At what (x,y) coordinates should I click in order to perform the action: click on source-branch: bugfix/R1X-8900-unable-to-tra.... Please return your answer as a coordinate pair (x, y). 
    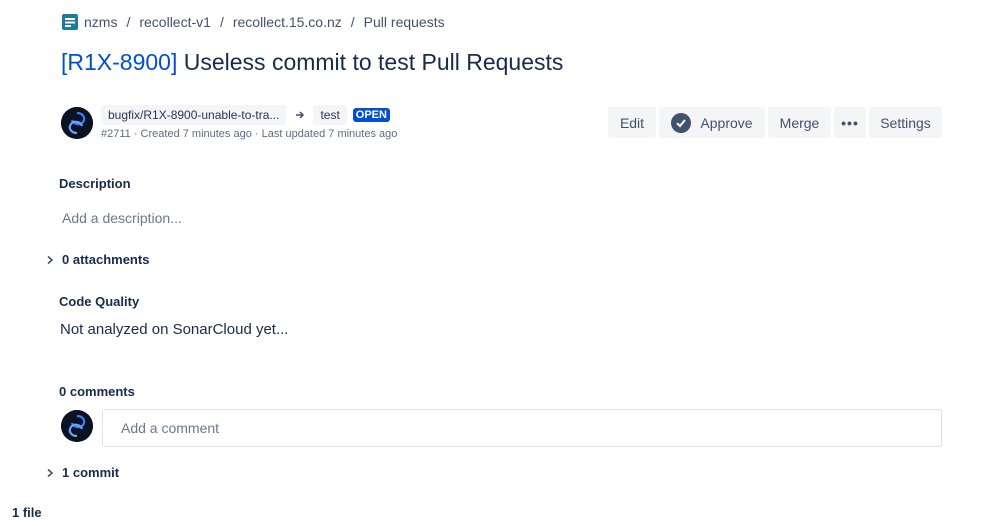
    Looking at the image, I should click on (194, 115).